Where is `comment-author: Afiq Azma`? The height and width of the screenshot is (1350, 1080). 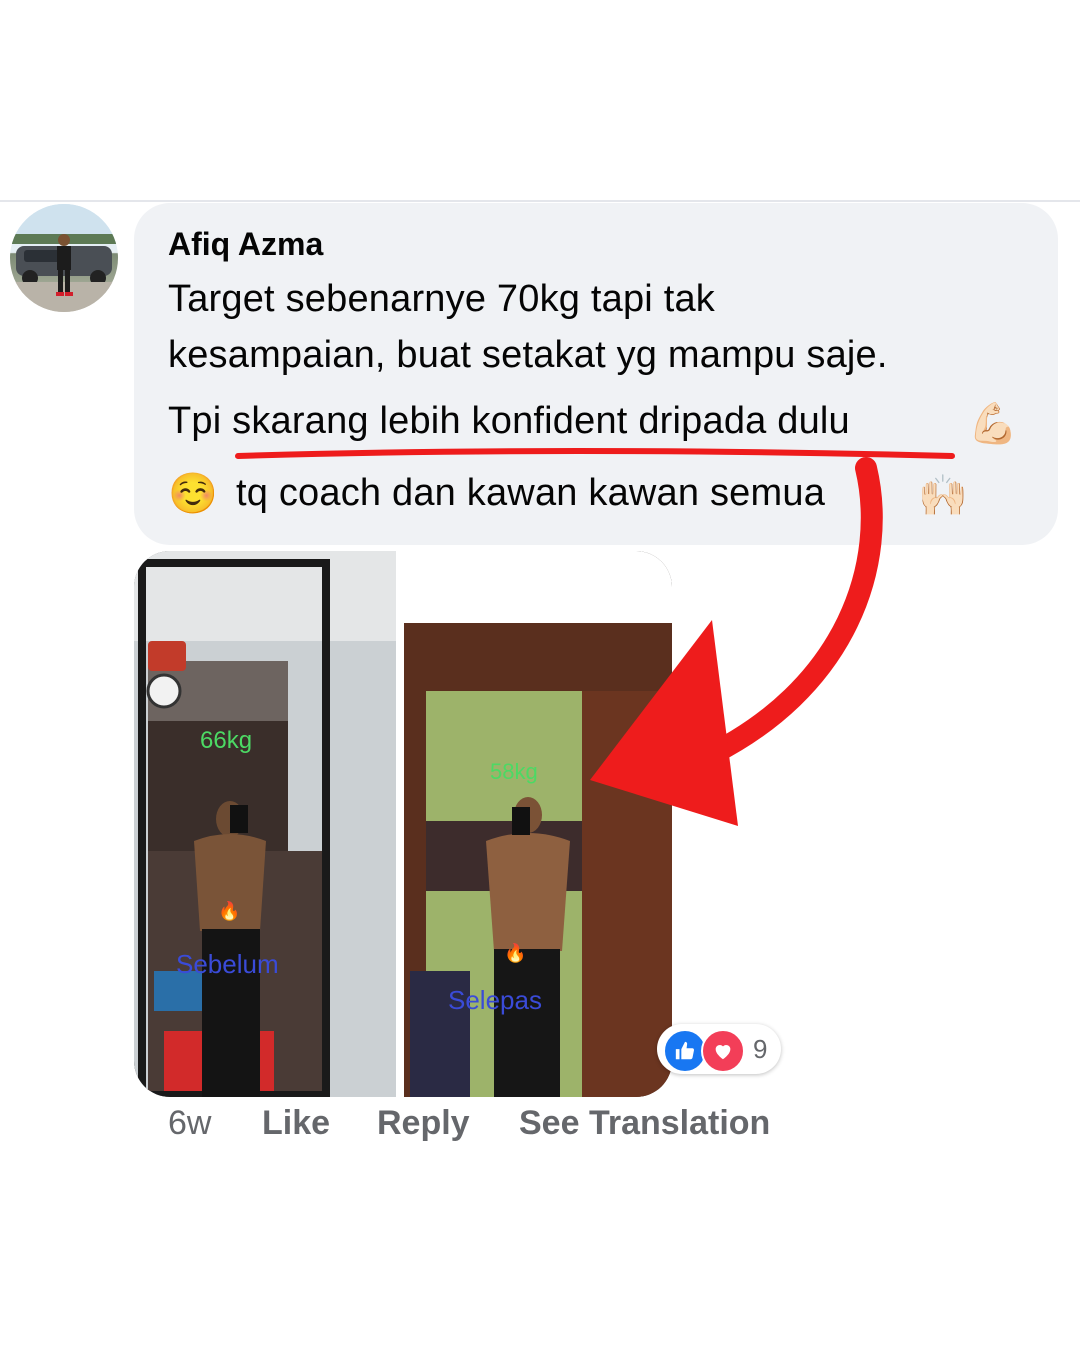 comment-author: Afiq Azma is located at coordinates (245, 244).